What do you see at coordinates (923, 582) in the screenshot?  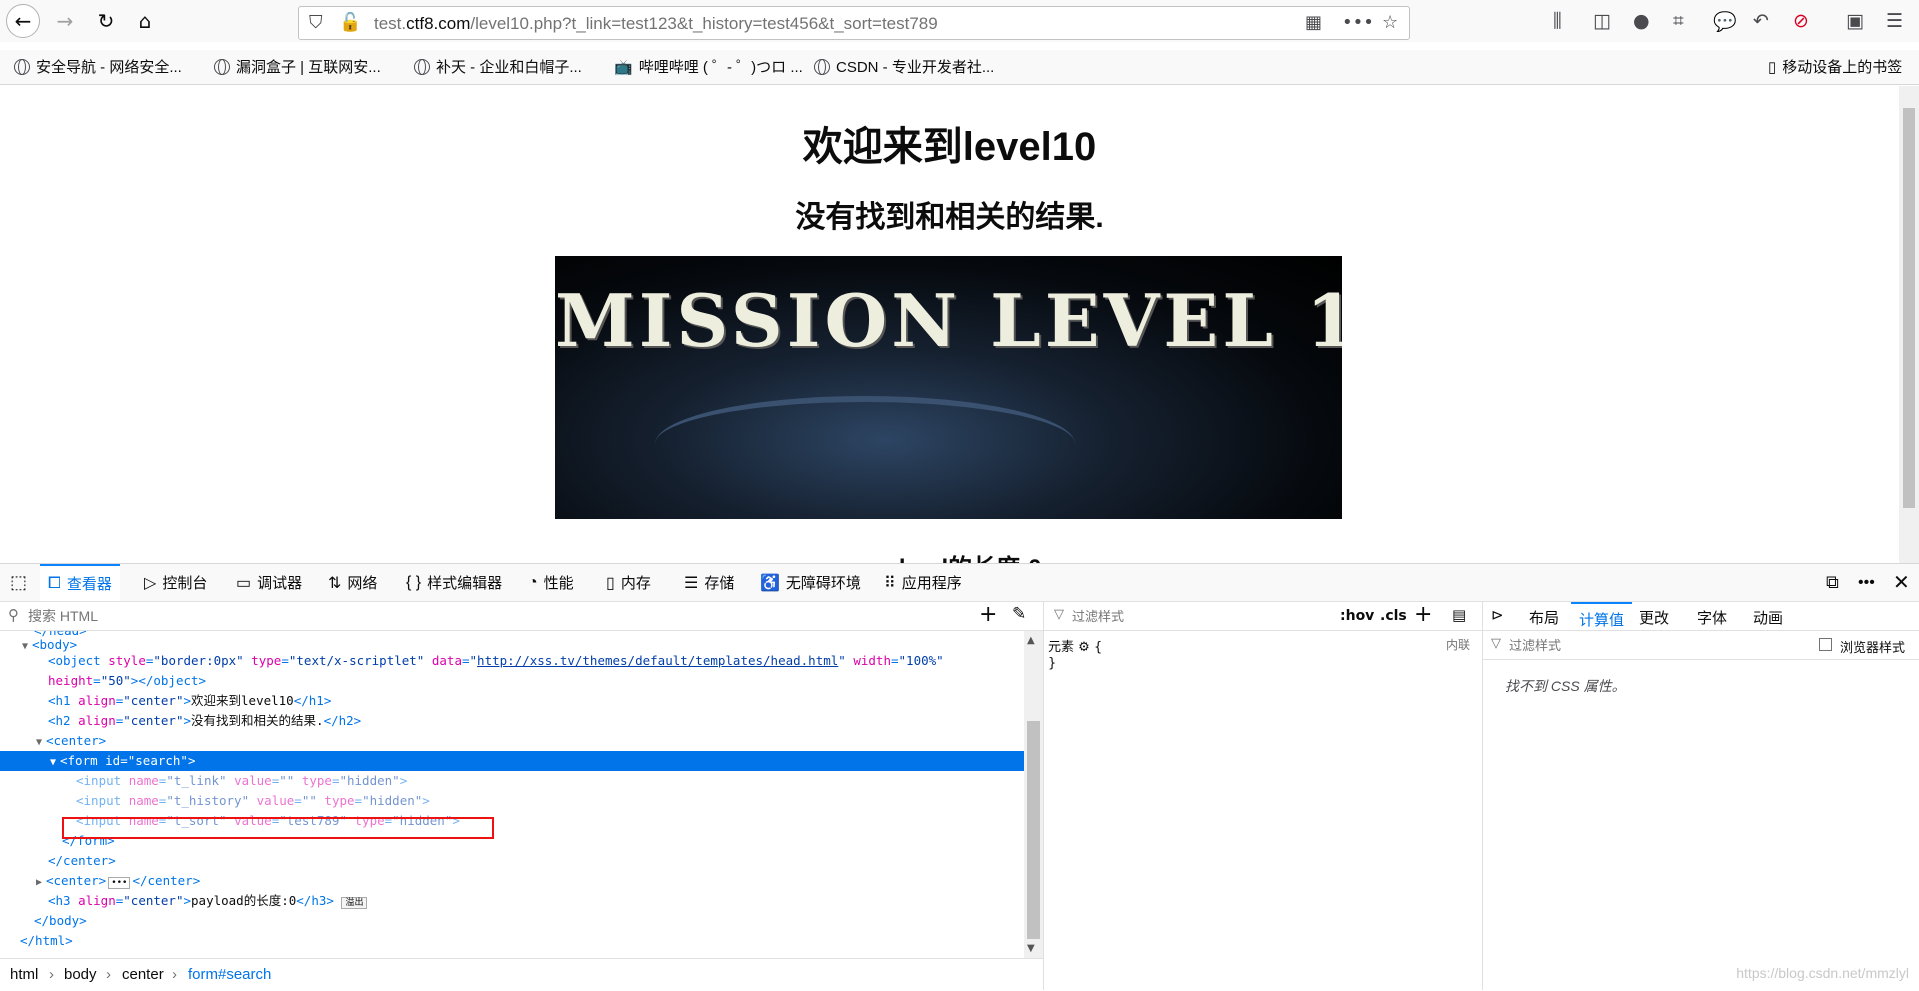 I see `tab-application: ⠿ 应用程序` at bounding box center [923, 582].